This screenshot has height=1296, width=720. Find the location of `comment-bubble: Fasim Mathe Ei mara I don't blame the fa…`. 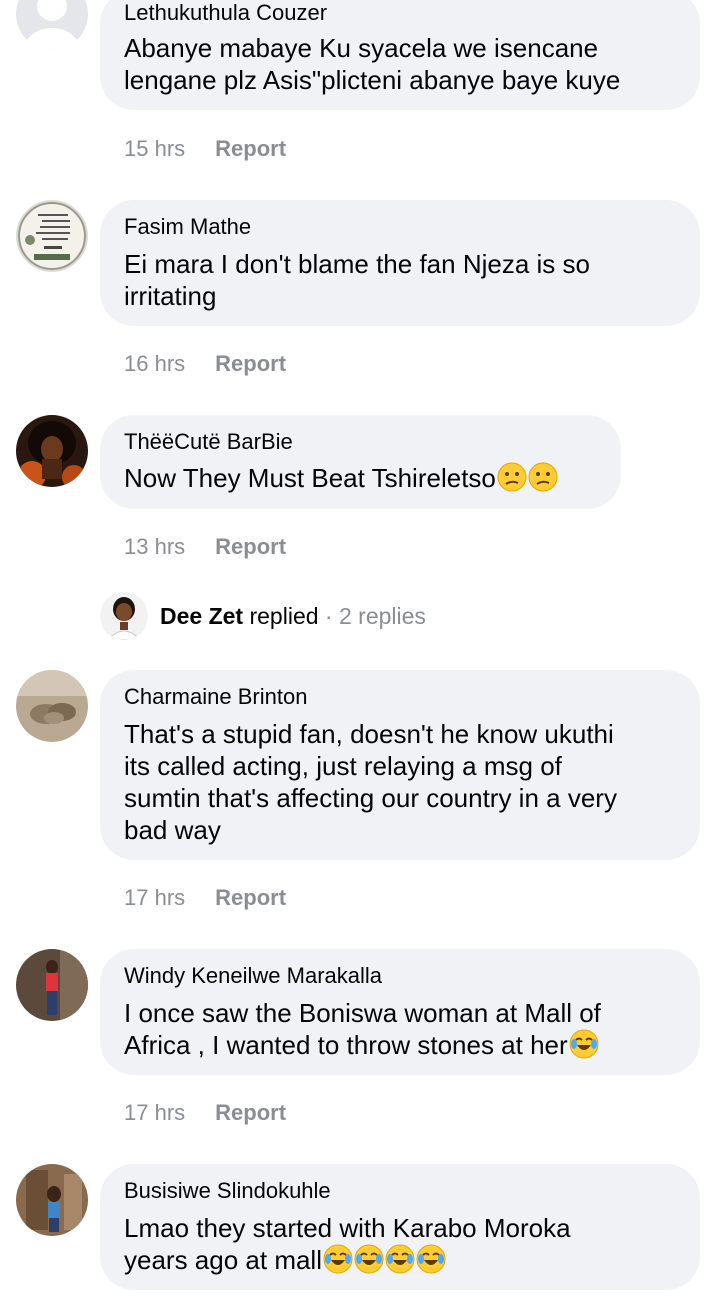

comment-bubble: Fasim Mathe Ei mara I don't blame the fa… is located at coordinates (400, 263).